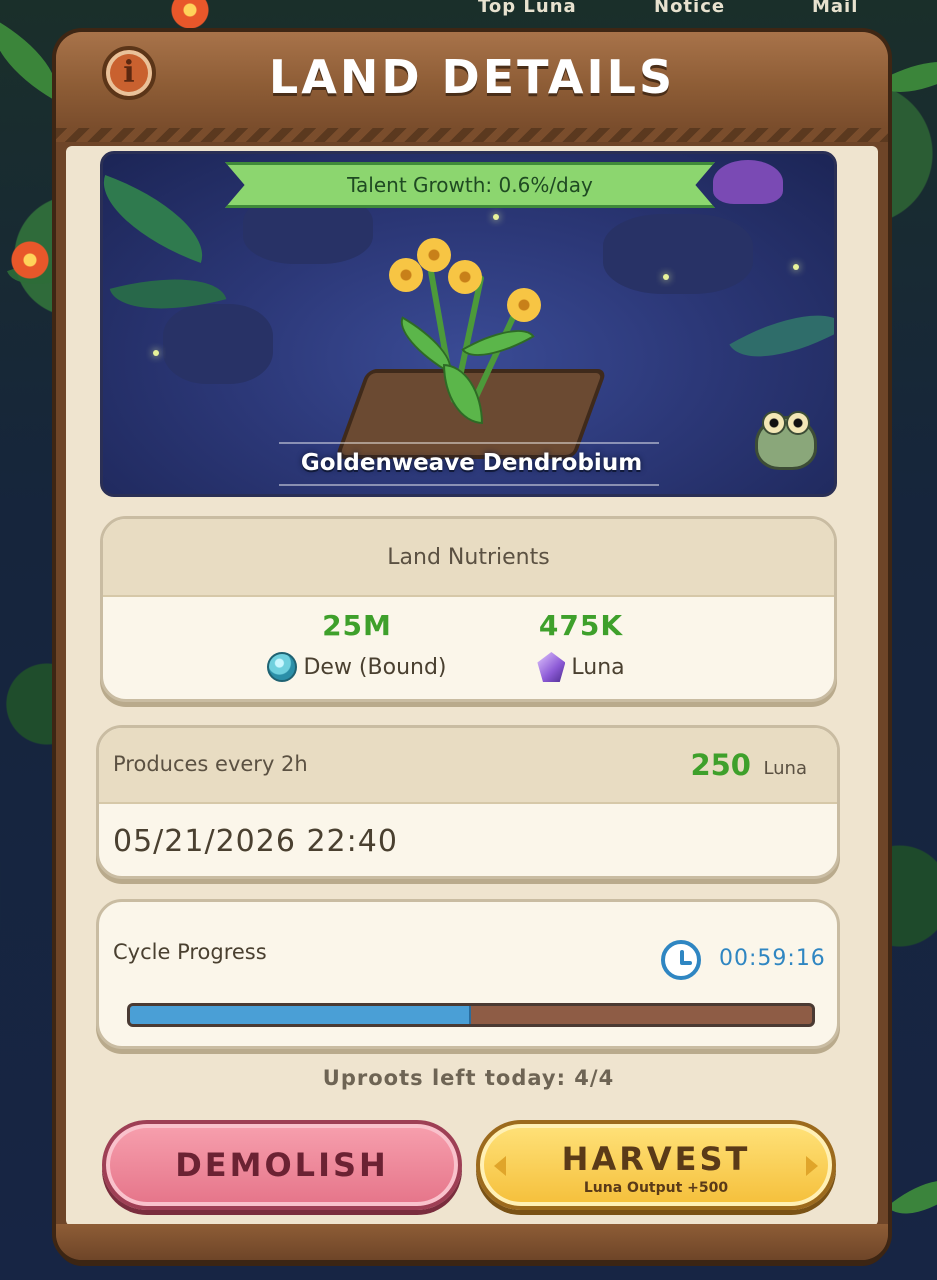 The height and width of the screenshot is (1280, 937). Describe the element at coordinates (581, 645) in the screenshot. I see `luna-nutrient: 475K Luna` at that location.